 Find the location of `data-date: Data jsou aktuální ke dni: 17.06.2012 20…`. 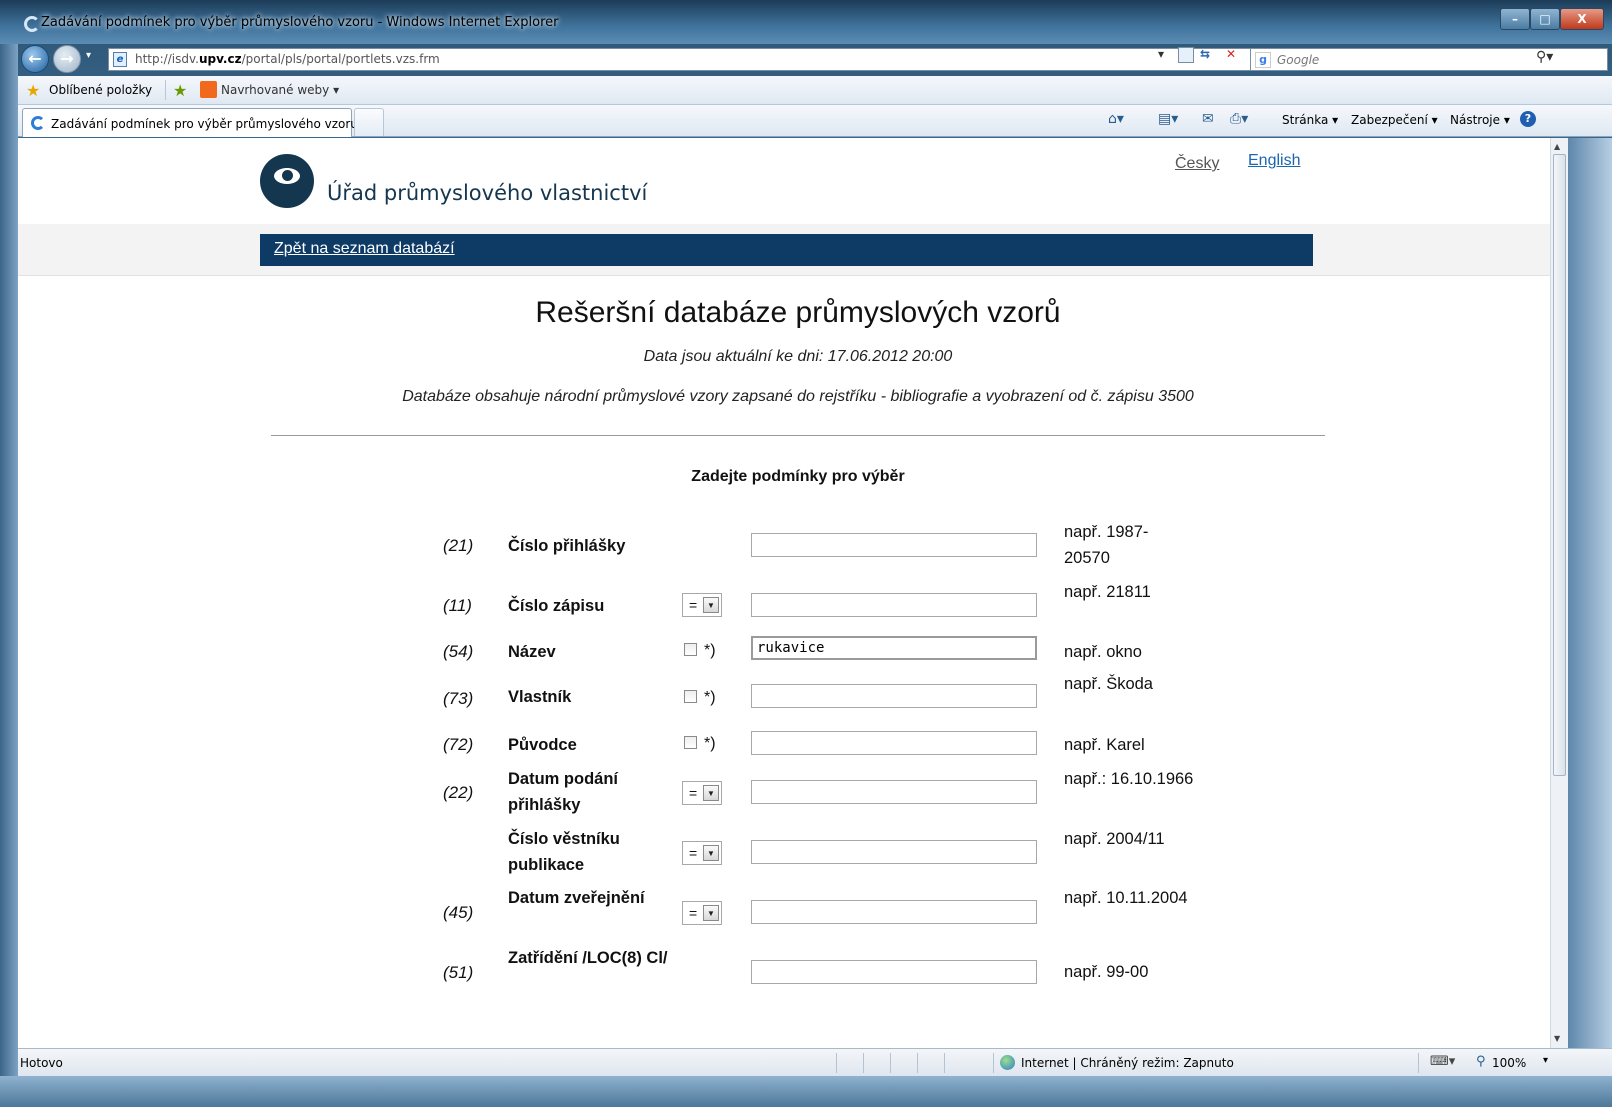

data-date: Data jsou aktuální ke dni: 17.06.2012 20… is located at coordinates (798, 356).